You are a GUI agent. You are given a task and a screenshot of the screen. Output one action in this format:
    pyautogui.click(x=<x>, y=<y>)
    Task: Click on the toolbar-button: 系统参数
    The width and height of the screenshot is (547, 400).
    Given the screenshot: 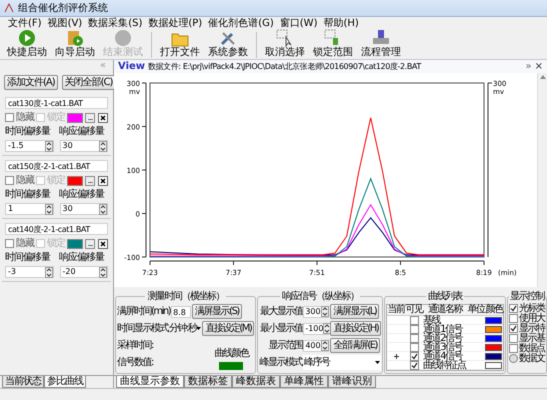 What is the action you would take?
    pyautogui.click(x=228, y=43)
    